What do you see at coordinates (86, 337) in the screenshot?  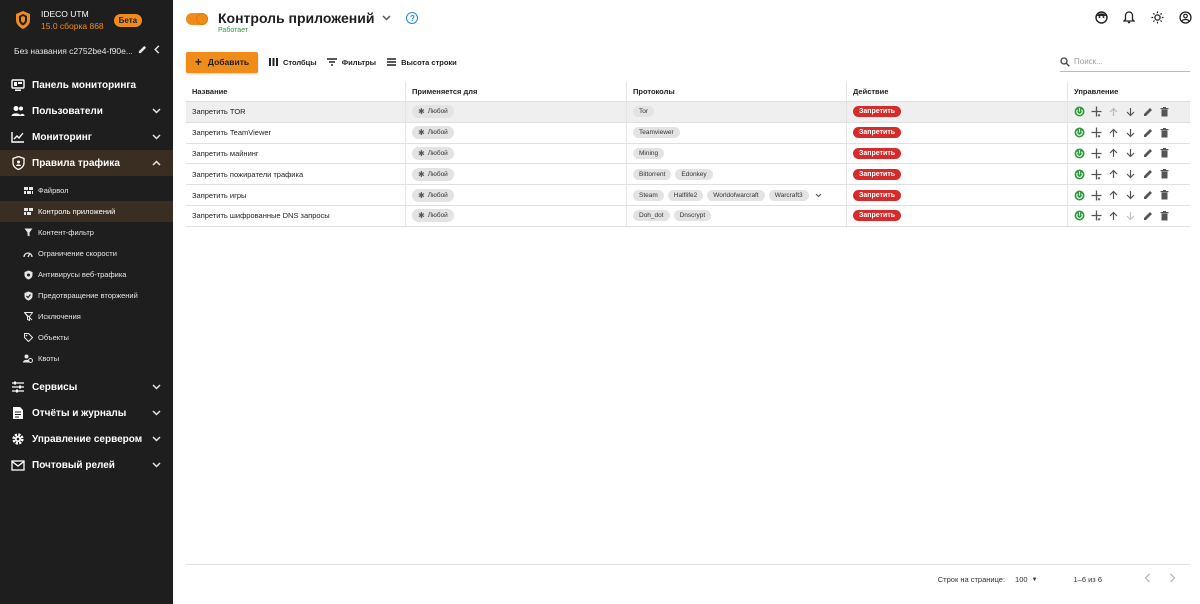 I see `sub-item-objects: Объекты` at bounding box center [86, 337].